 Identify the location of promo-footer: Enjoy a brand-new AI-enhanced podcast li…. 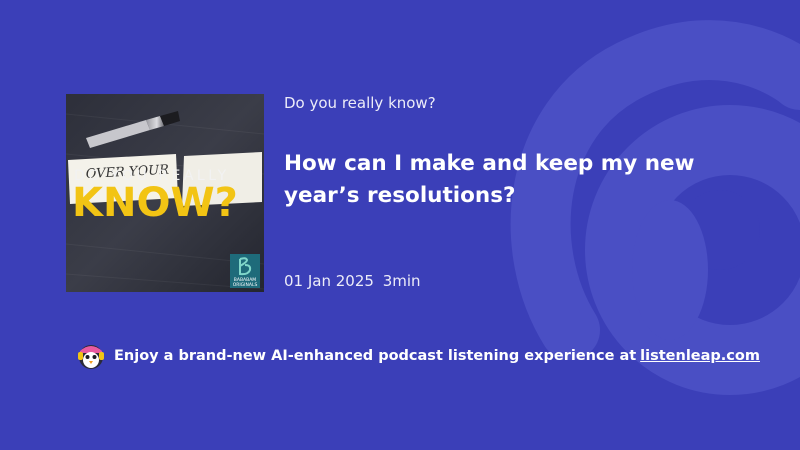
(418, 356).